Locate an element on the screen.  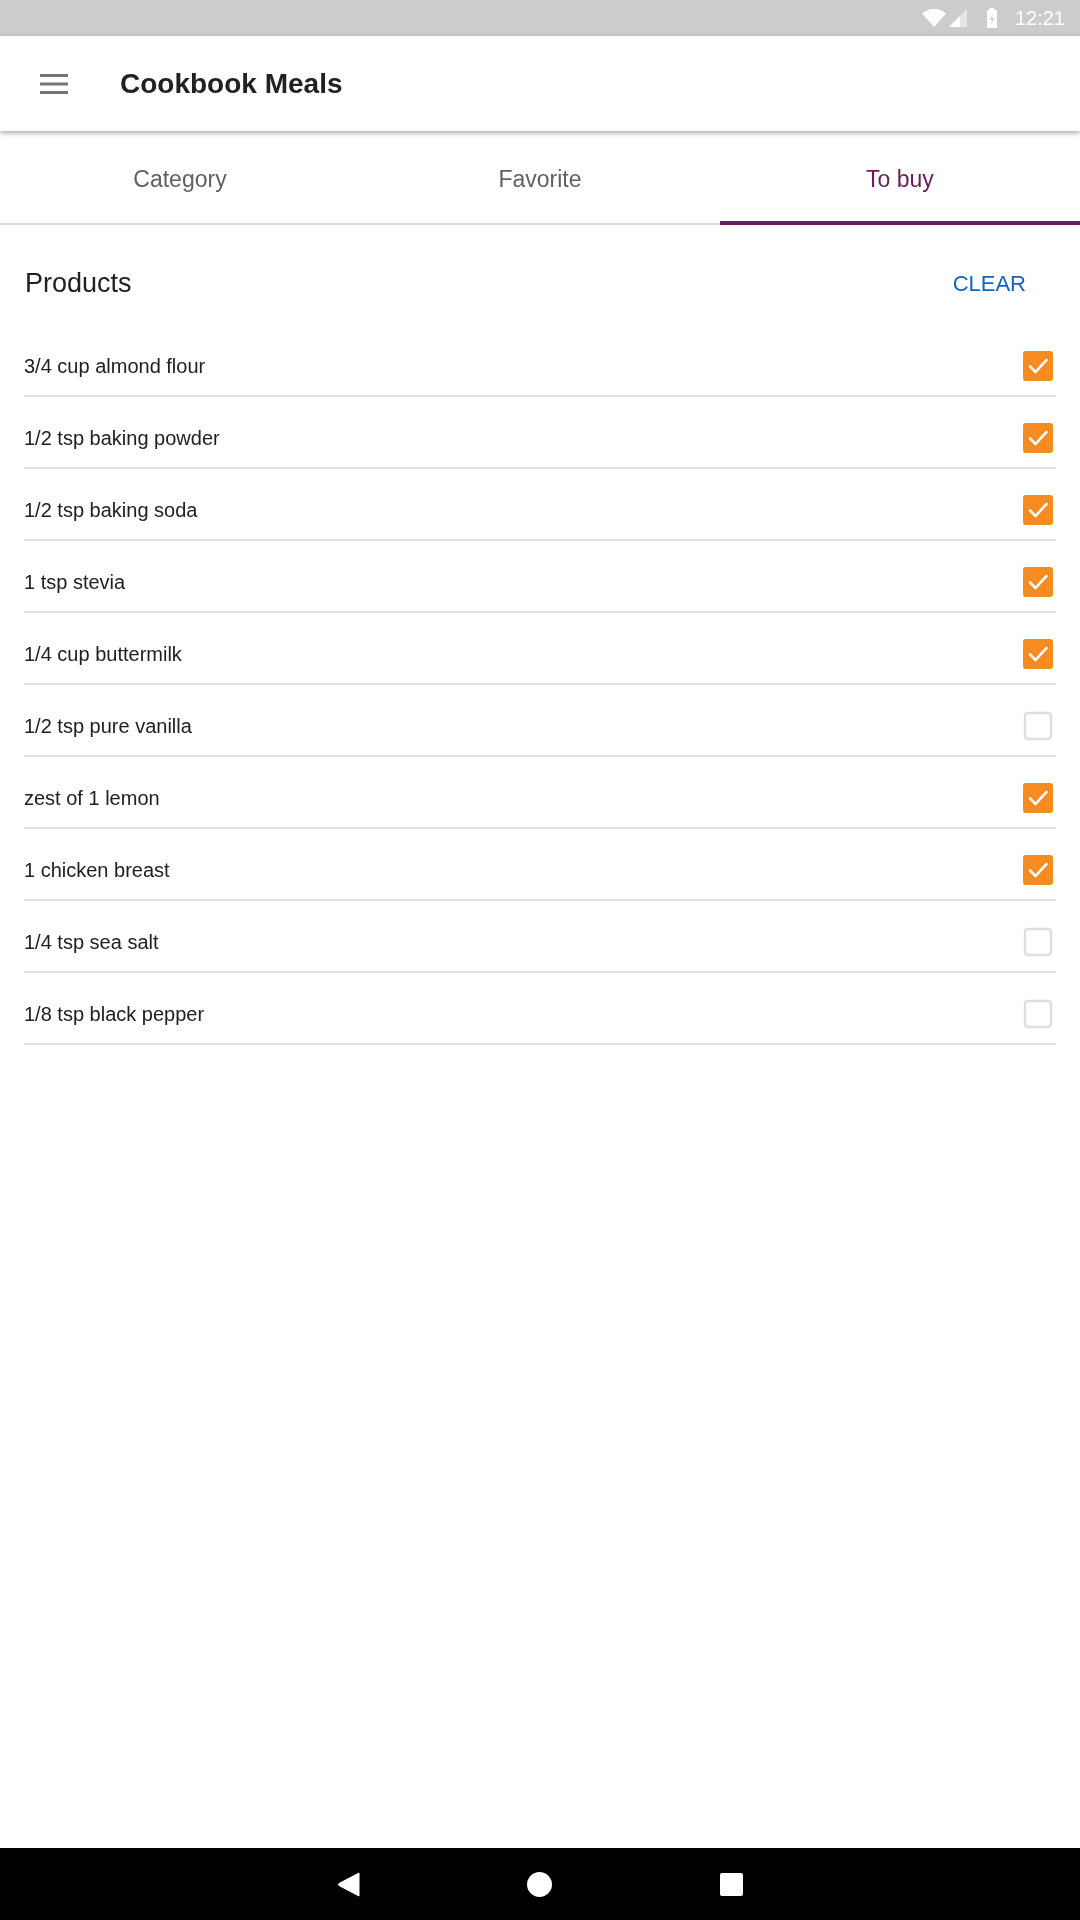
product-name: zest of 1 lemon is located at coordinates (92, 798).